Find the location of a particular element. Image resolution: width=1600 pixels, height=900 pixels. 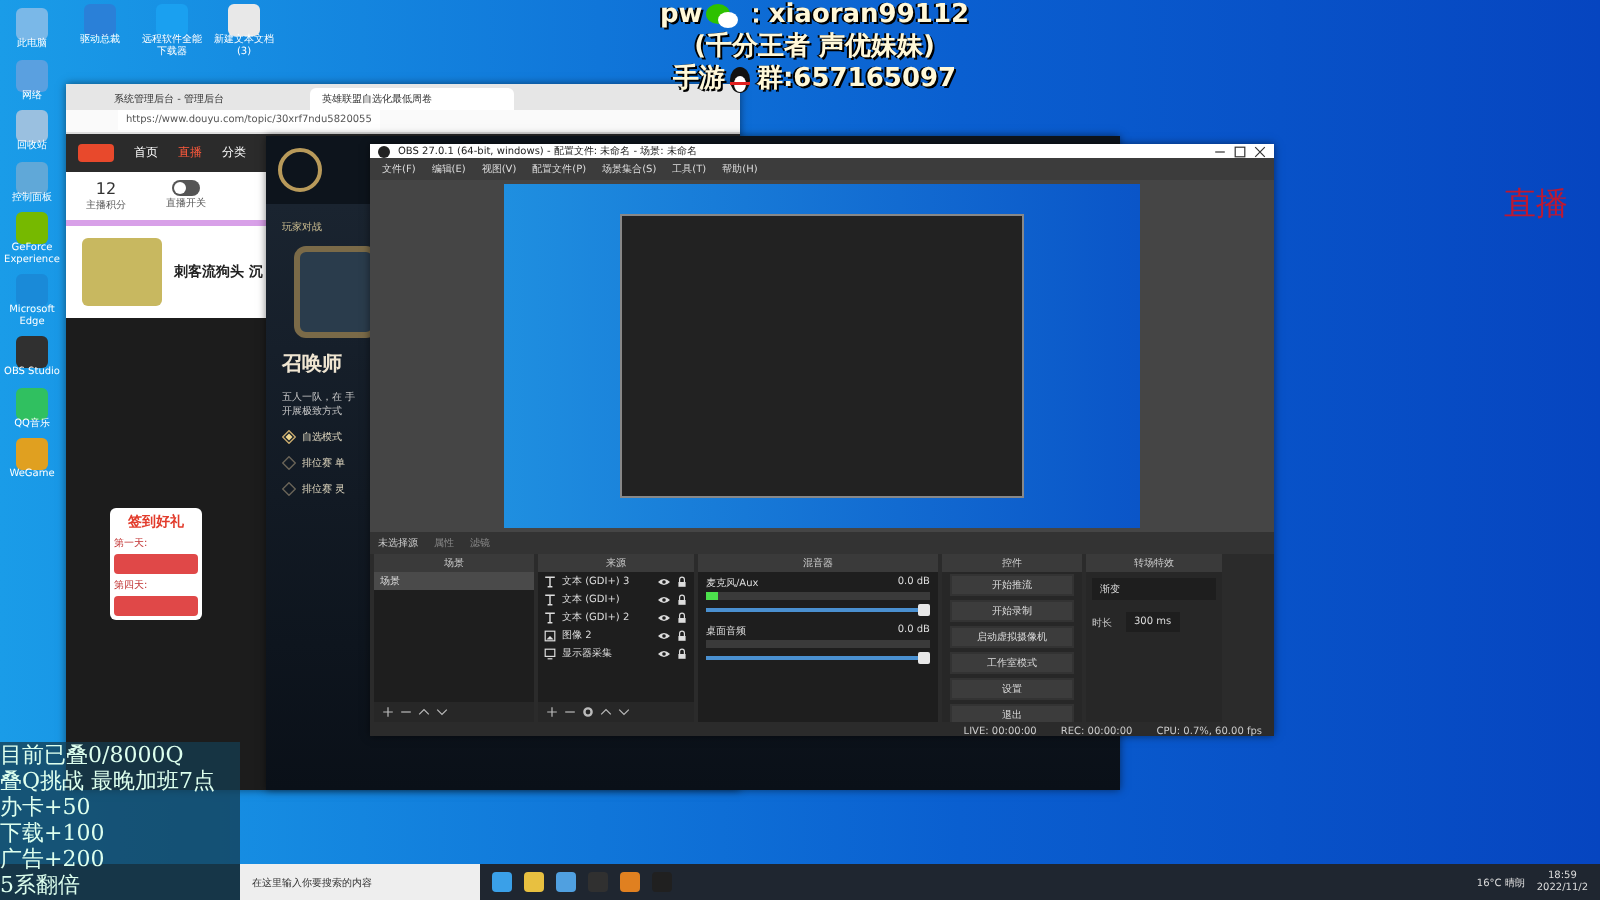

goal-text: 办卡+50 is located at coordinates (46, 807).